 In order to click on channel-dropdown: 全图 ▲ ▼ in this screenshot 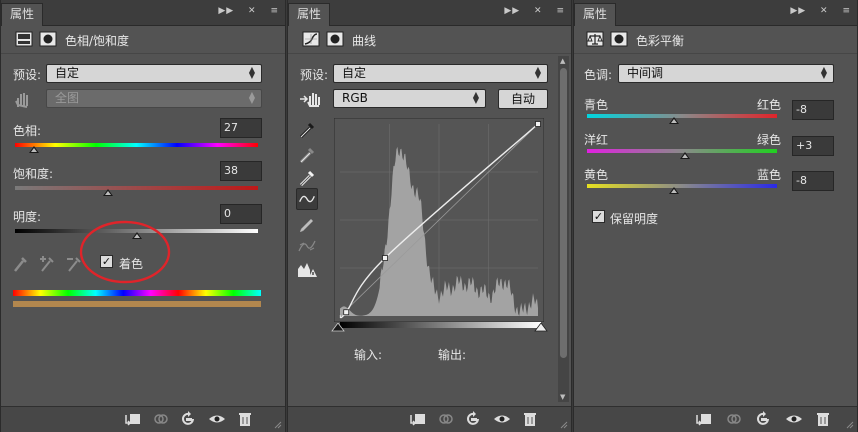, I will do `click(154, 98)`.